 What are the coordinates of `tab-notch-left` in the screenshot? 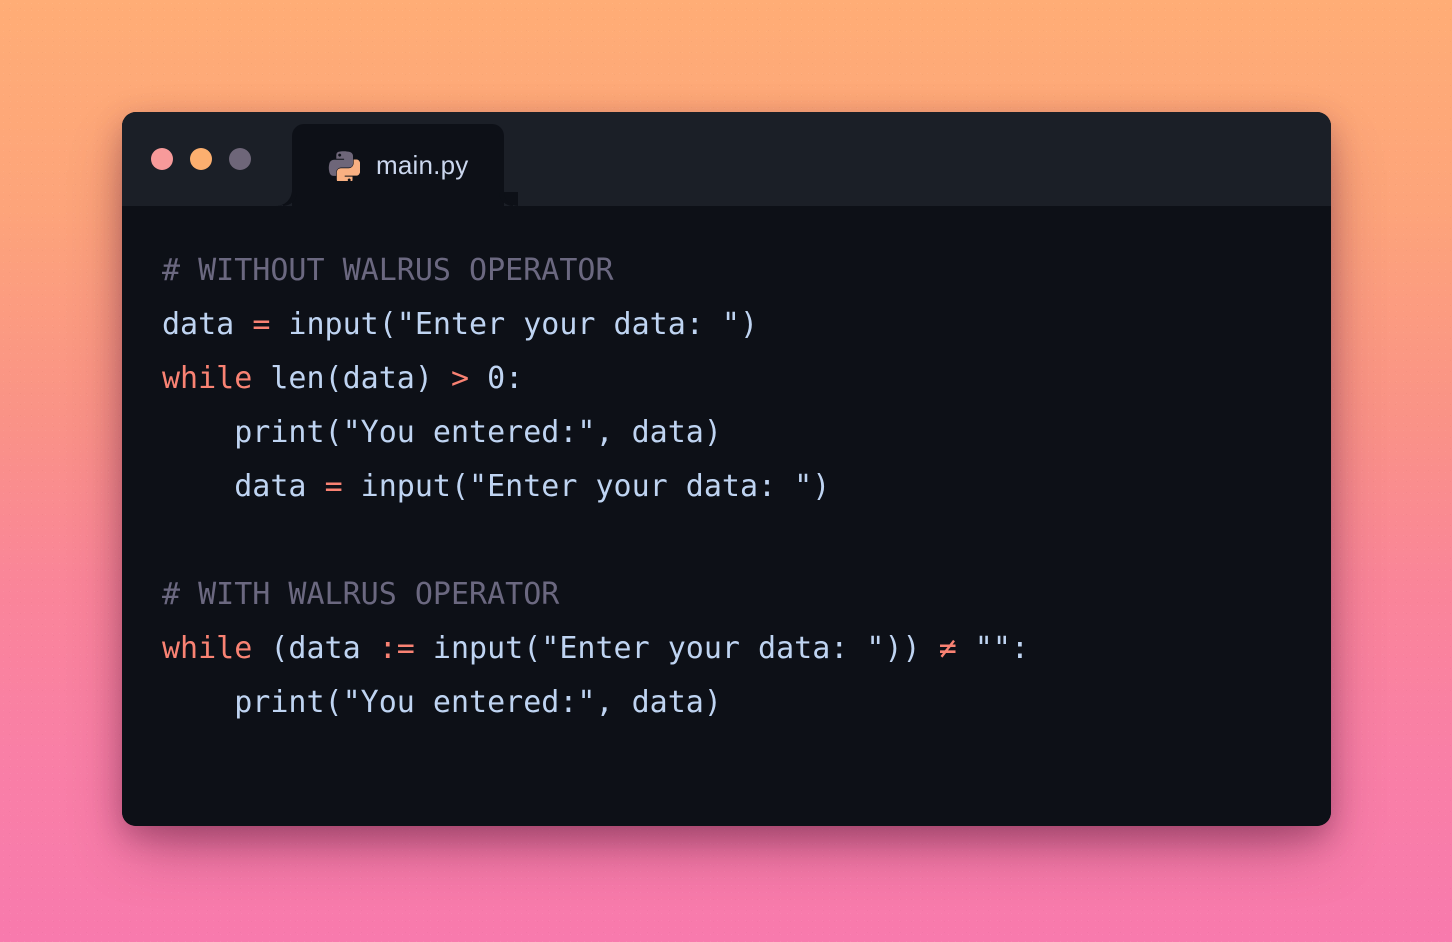 It's located at (284, 198).